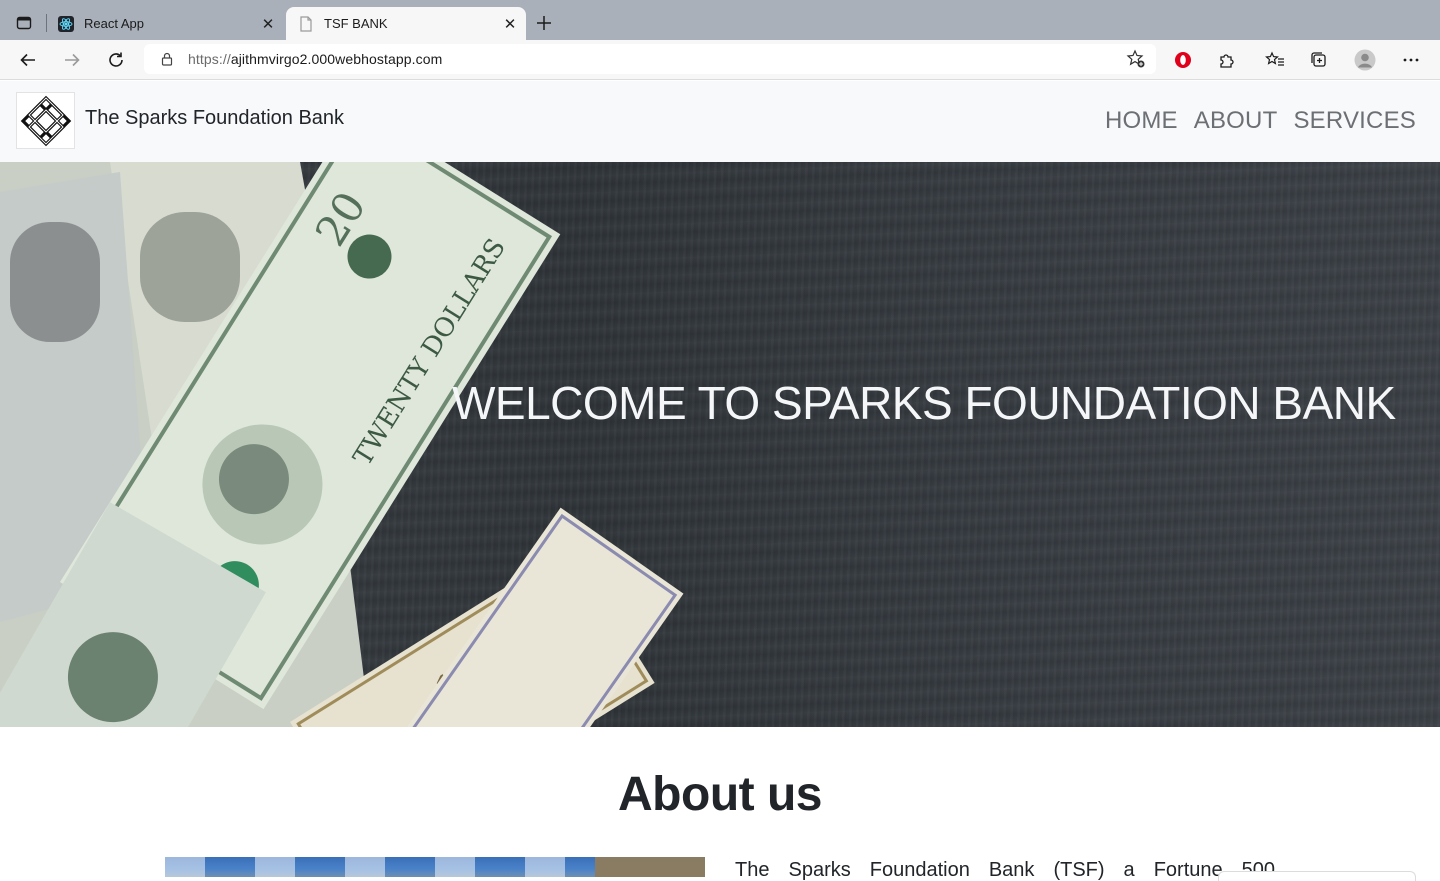 This screenshot has height=881, width=1440. Describe the element at coordinates (1141, 121) in the screenshot. I see `nav-home-link: HOME` at that location.